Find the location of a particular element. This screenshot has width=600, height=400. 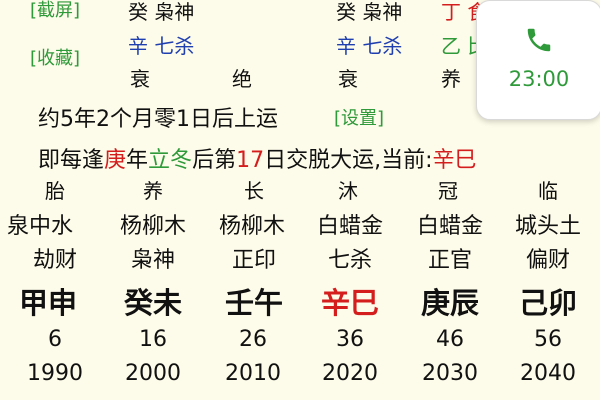

transition-stem: 庚 is located at coordinates (115, 160).